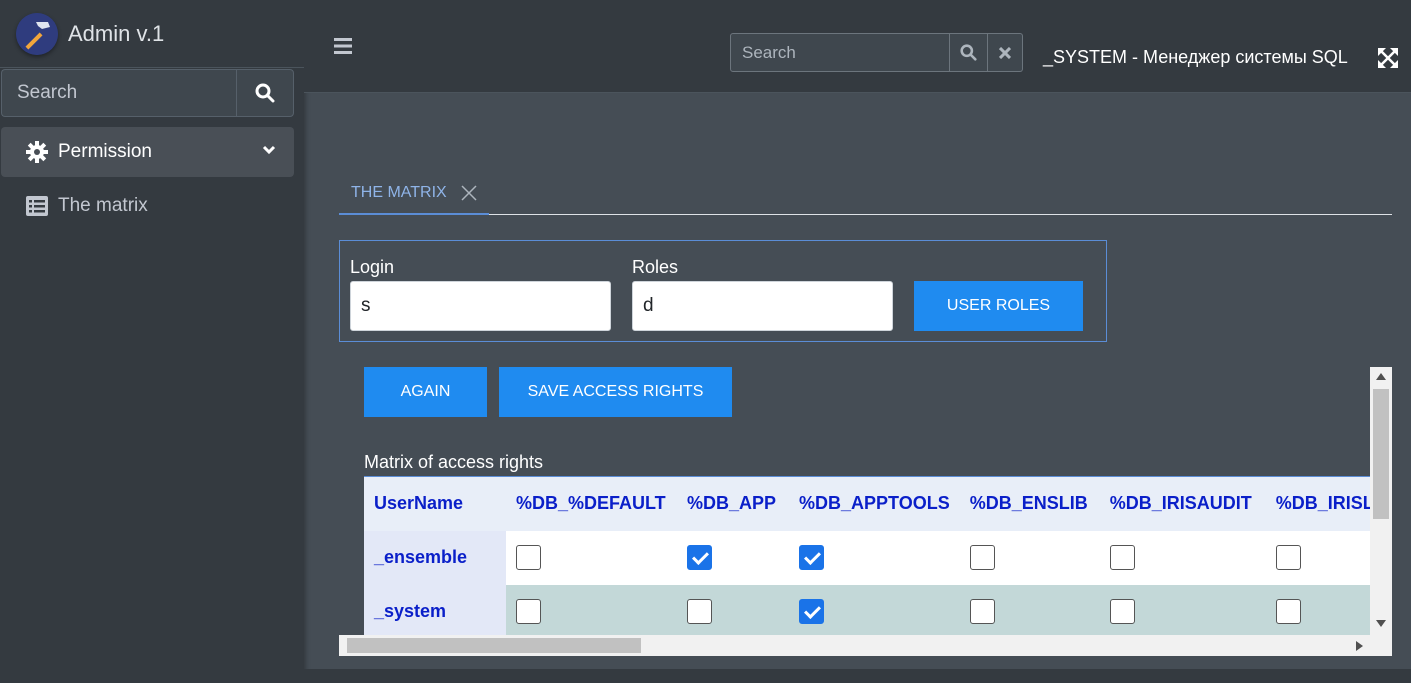 Image resolution: width=1411 pixels, height=683 pixels. Describe the element at coordinates (435, 611) in the screenshot. I see `username-cell: _system` at that location.